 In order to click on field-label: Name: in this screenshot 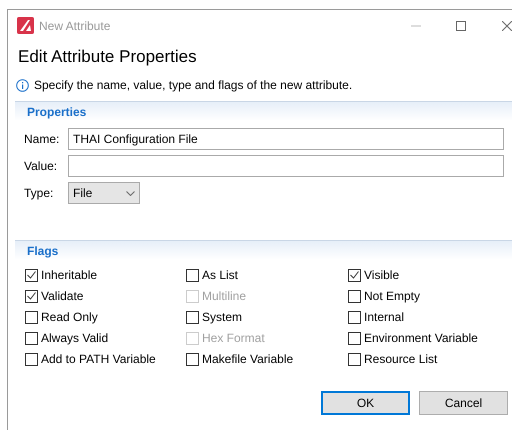, I will do `click(42, 139)`.